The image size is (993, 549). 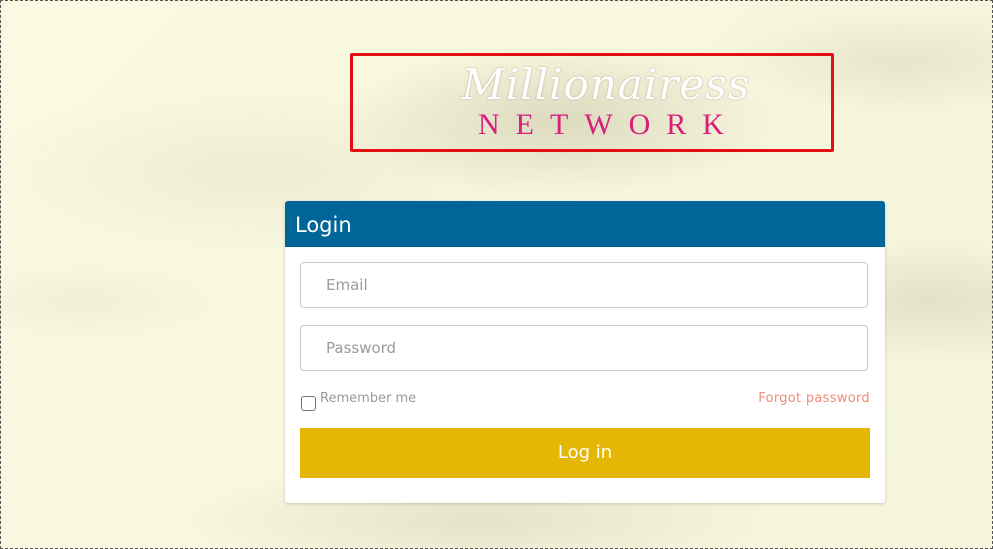 I want to click on logo-script-text: Millionairess, so click(x=606, y=84).